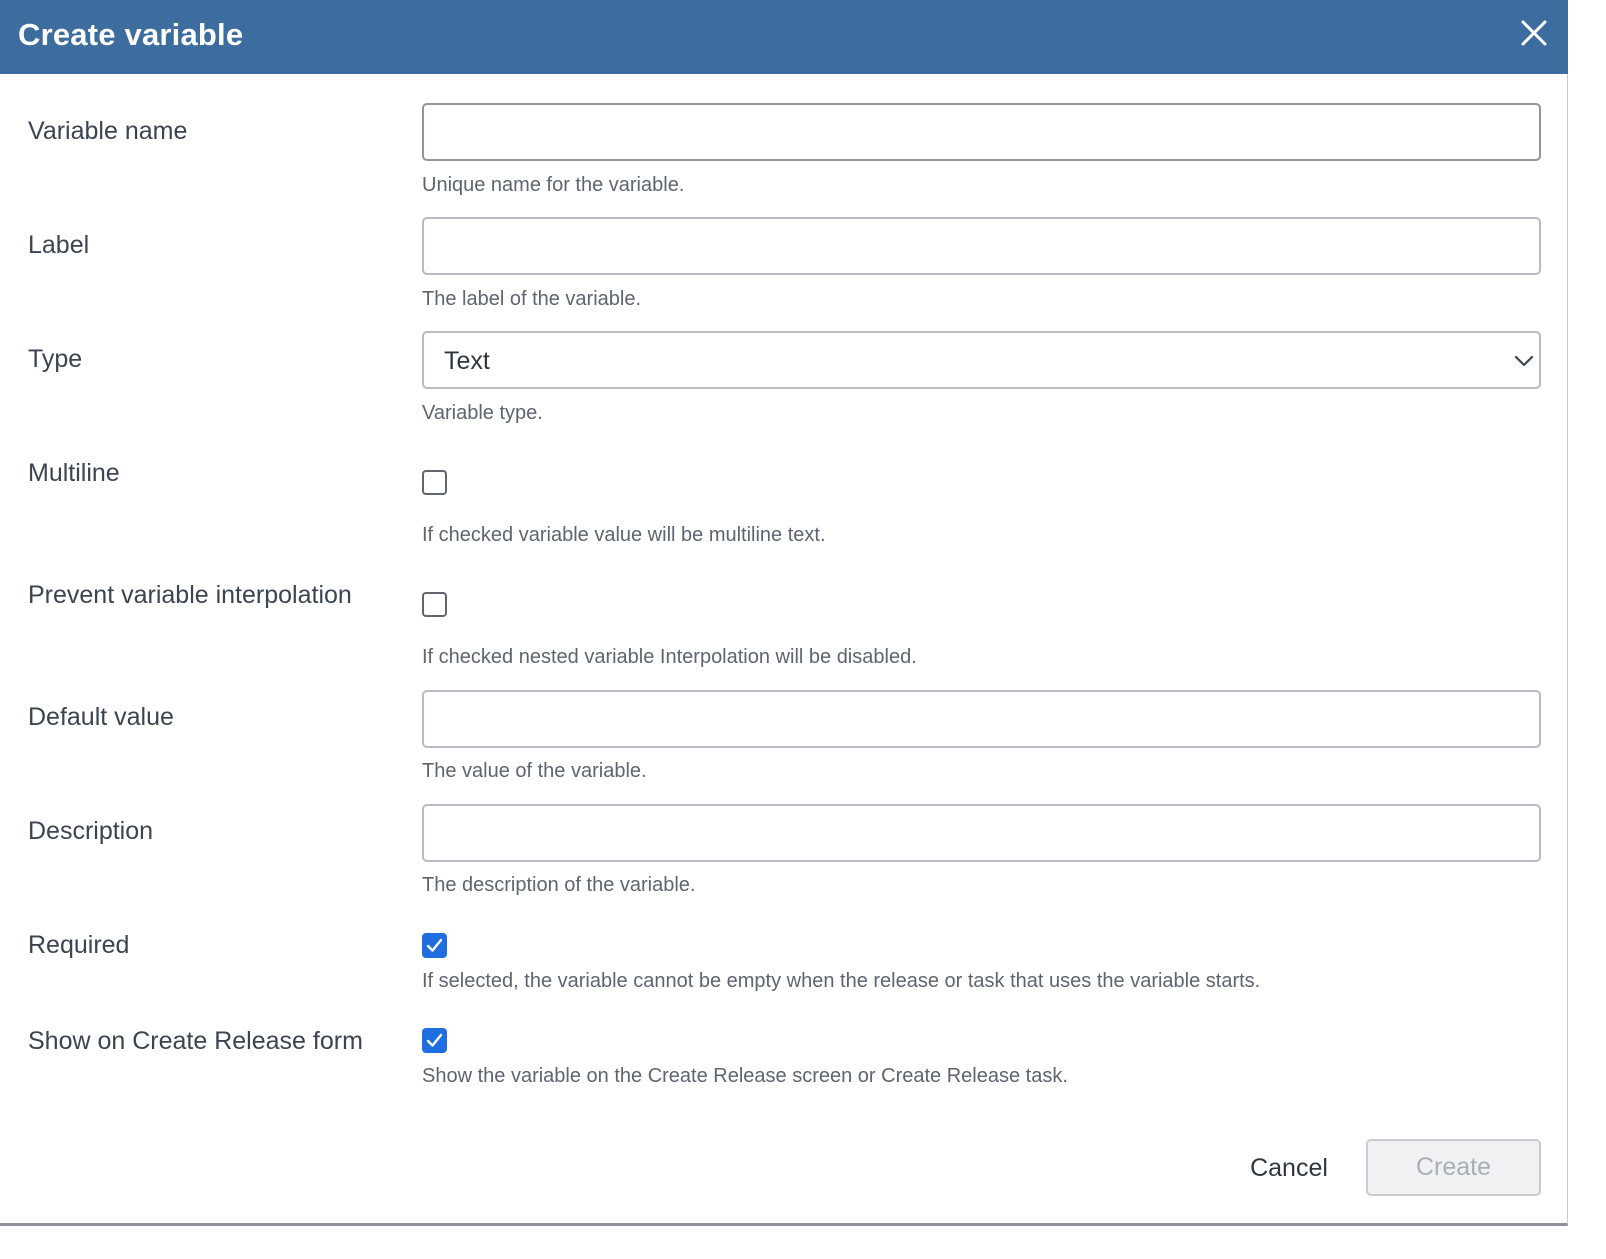 This screenshot has height=1259, width=1606. I want to click on variable-name-input, so click(981, 132).